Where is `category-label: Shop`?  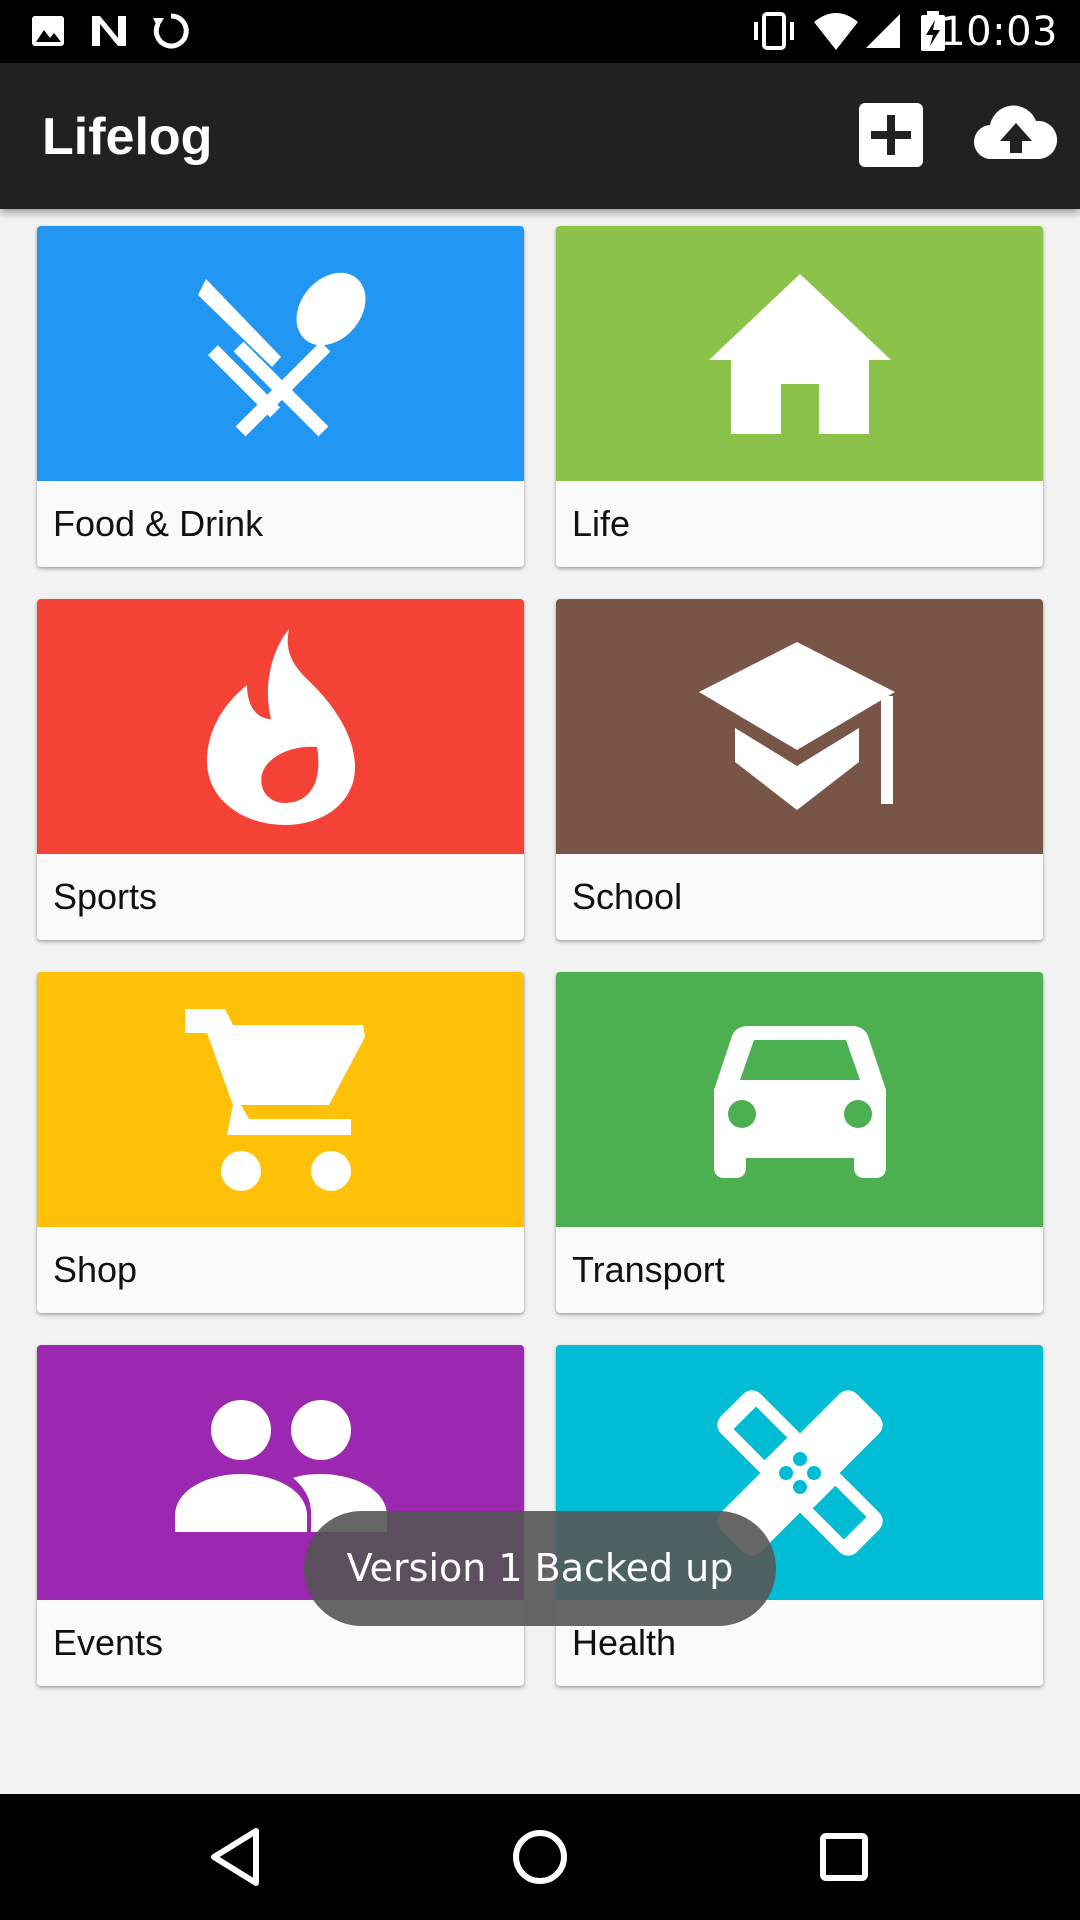 category-label: Shop is located at coordinates (95, 1269).